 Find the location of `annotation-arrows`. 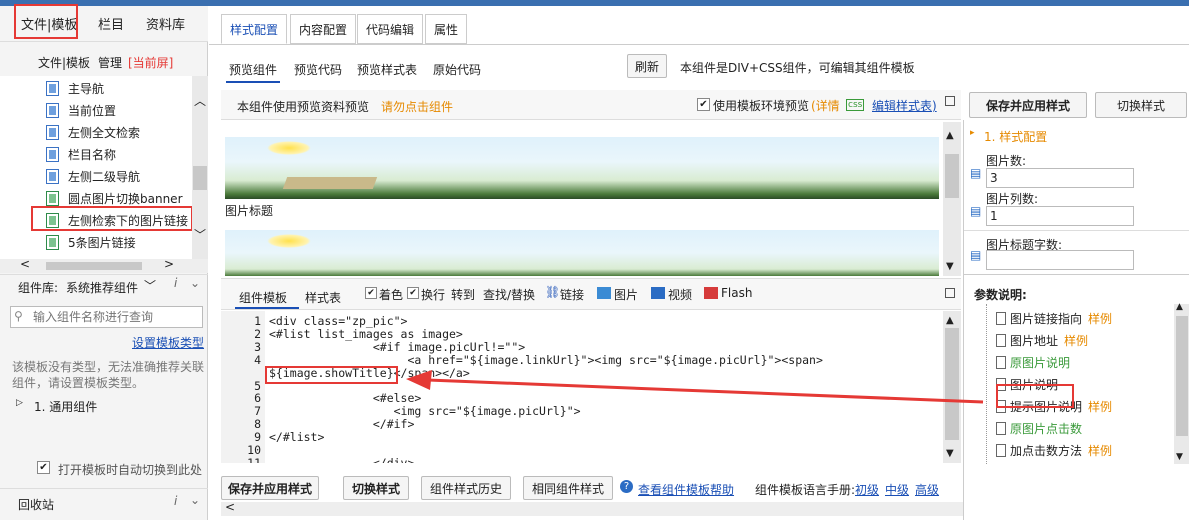

annotation-arrows is located at coordinates (695, 387).